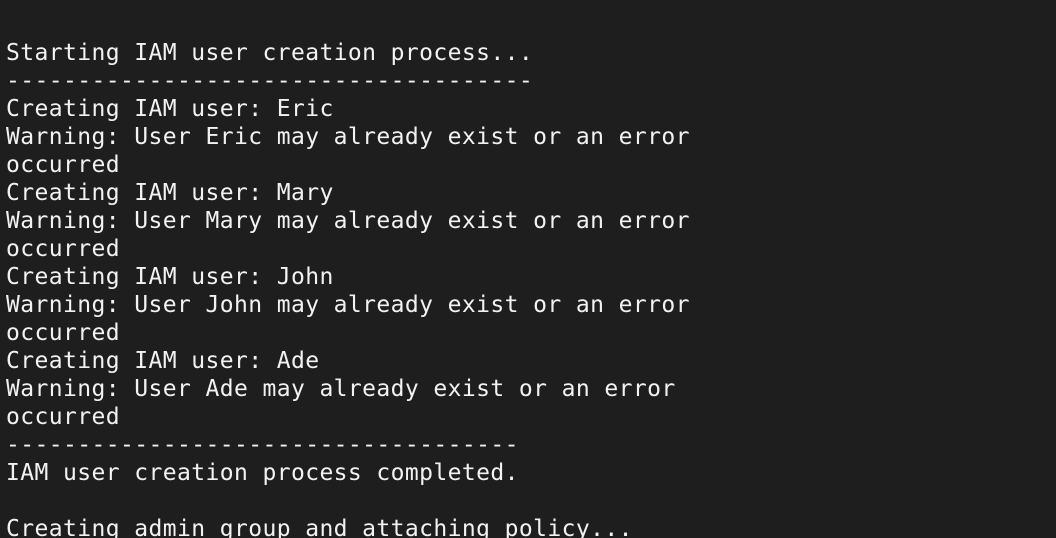  What do you see at coordinates (170, 109) in the screenshot?
I see `output-line: Creating IAM user: Eric` at bounding box center [170, 109].